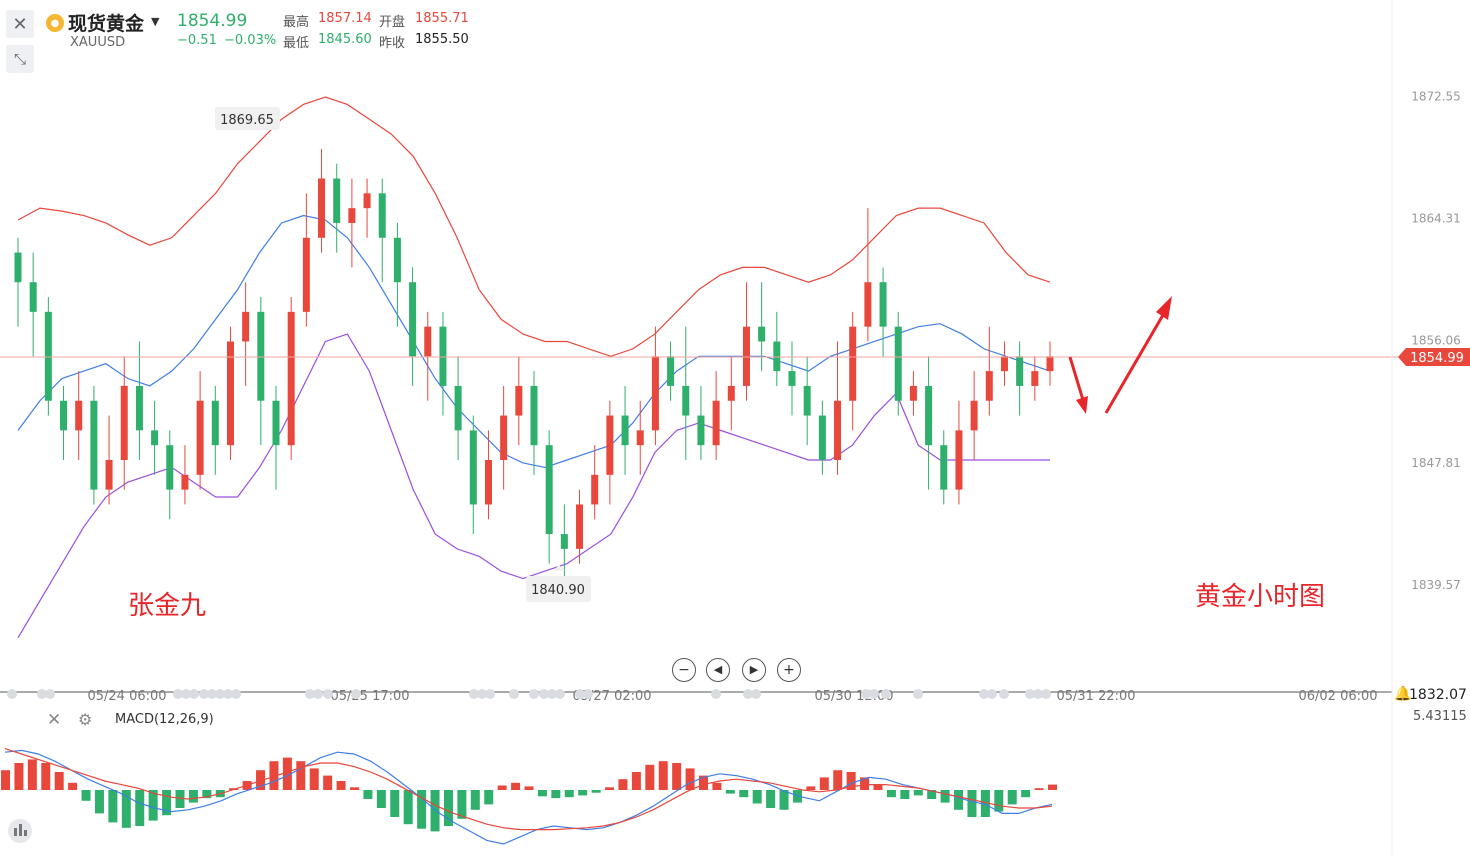 The image size is (1470, 855). What do you see at coordinates (197, 40) in the screenshot?
I see `price-change: −0.51` at bounding box center [197, 40].